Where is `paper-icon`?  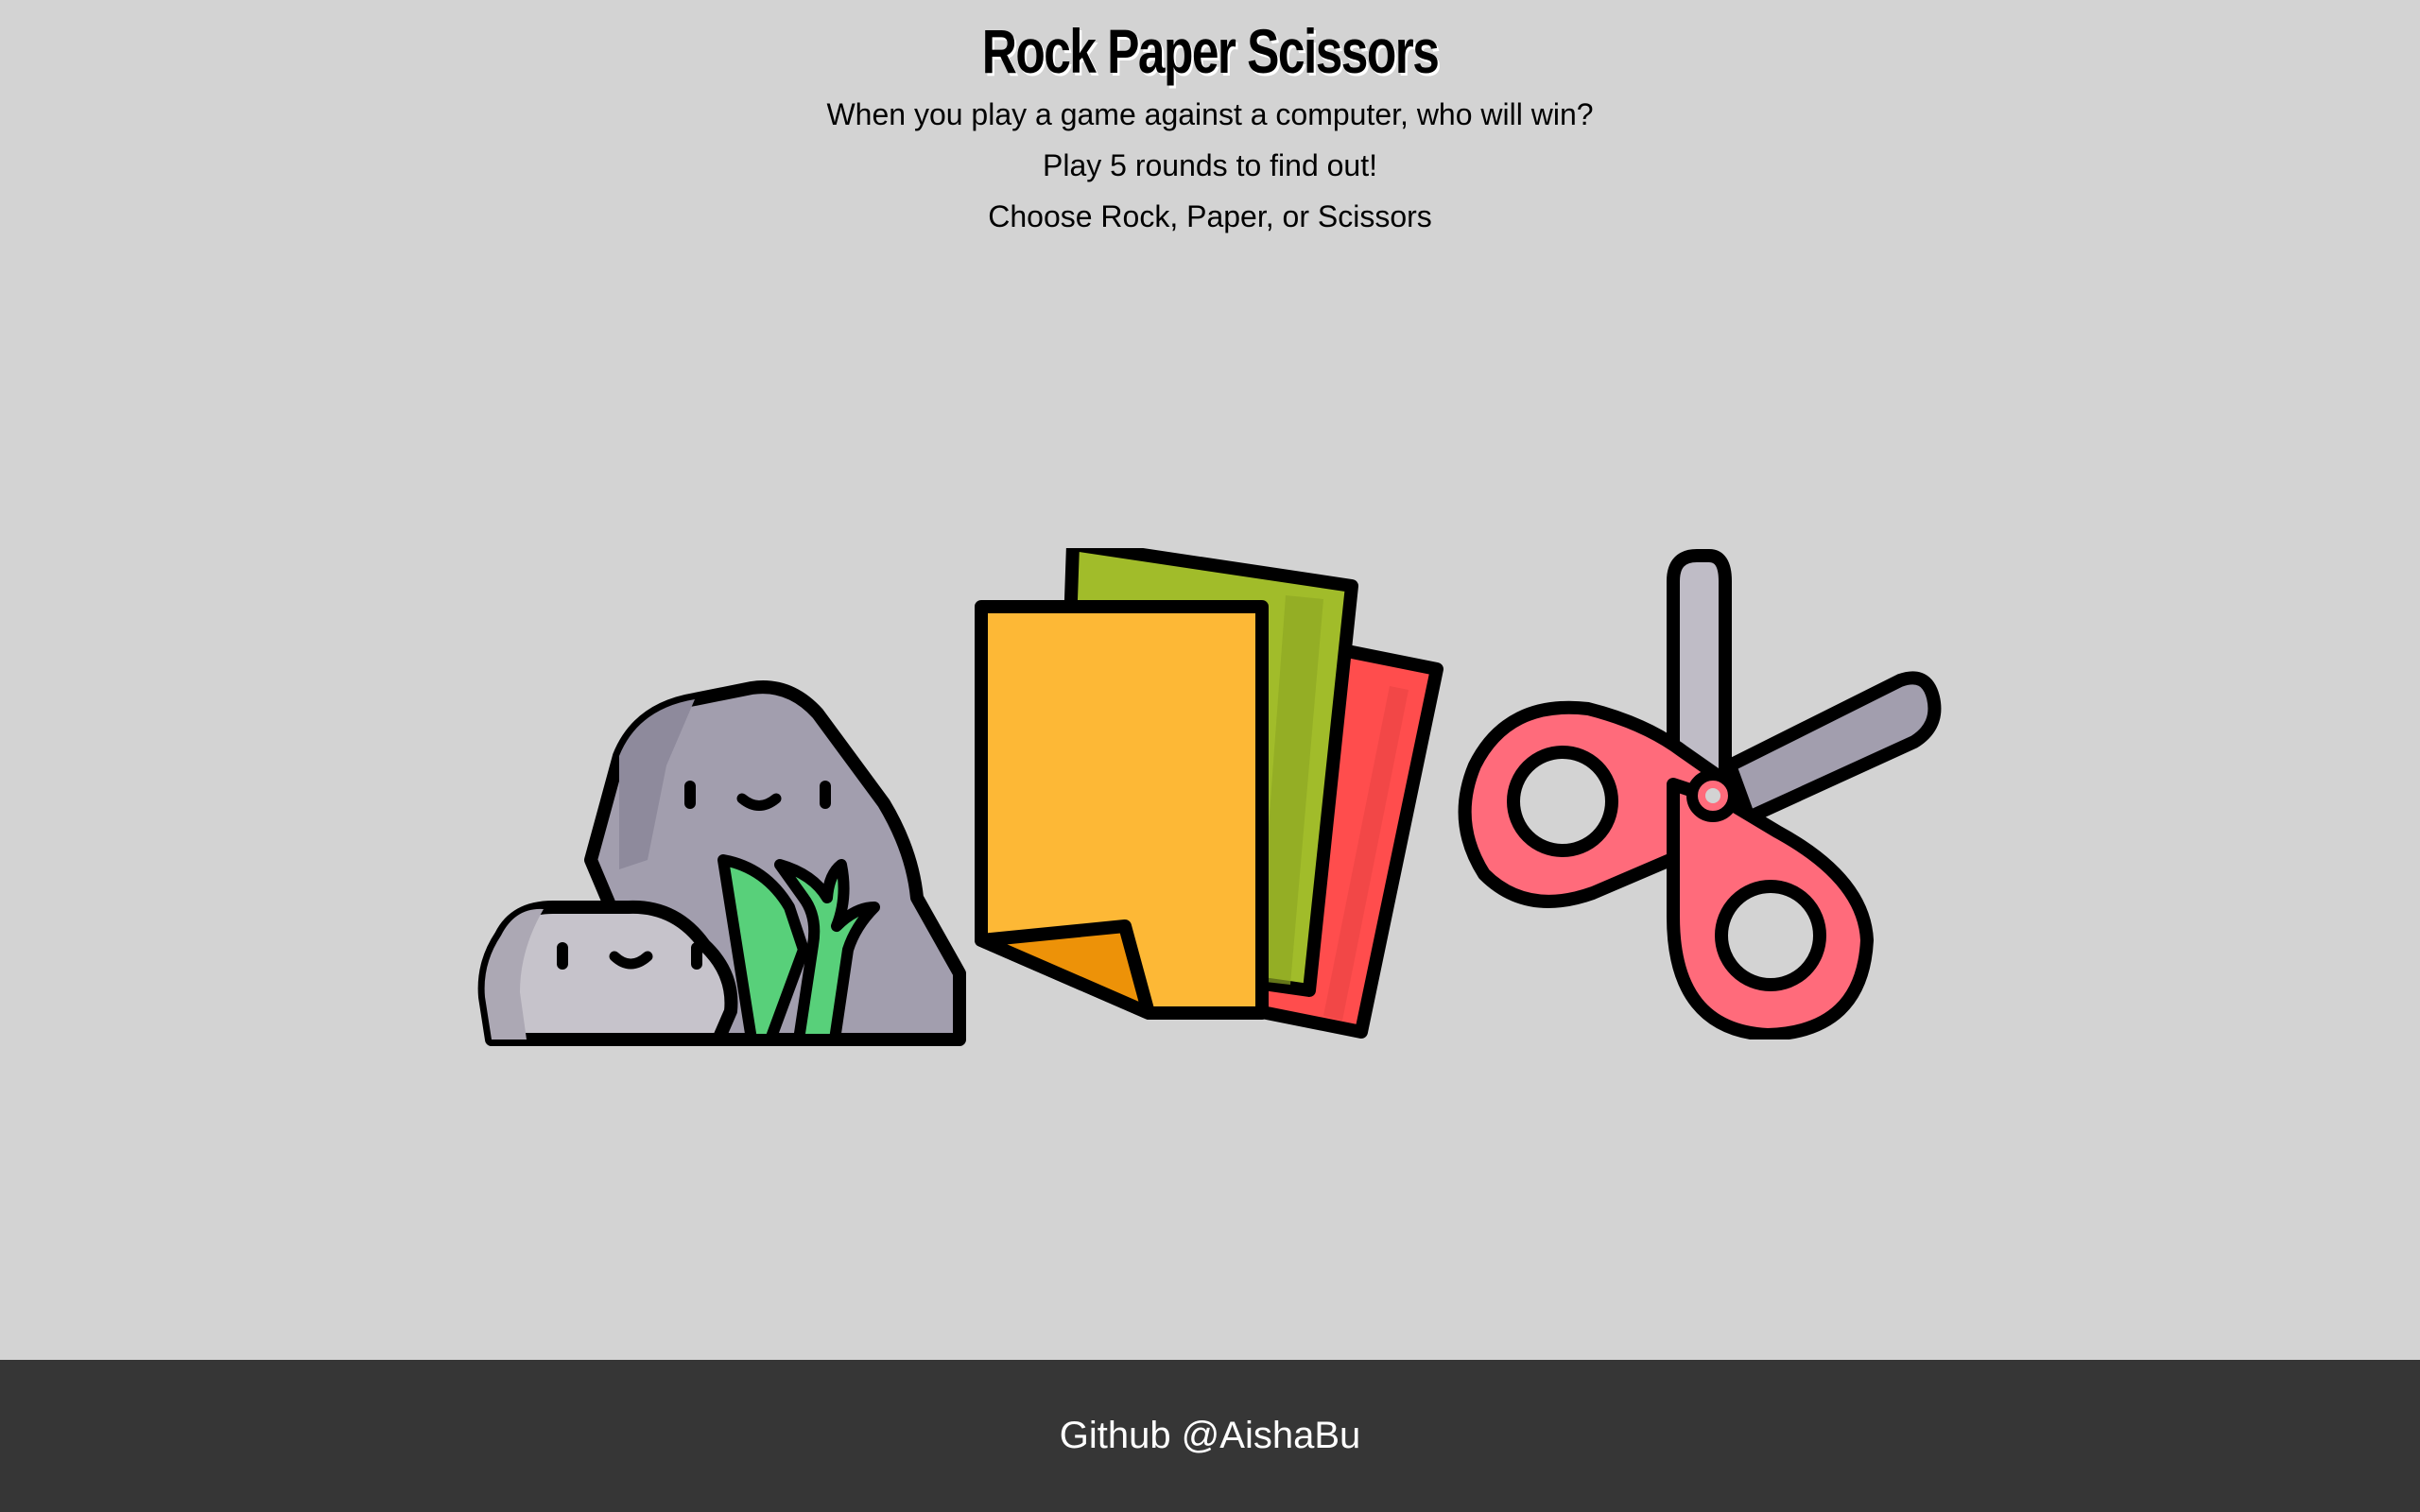 paper-icon is located at coordinates (1209, 793).